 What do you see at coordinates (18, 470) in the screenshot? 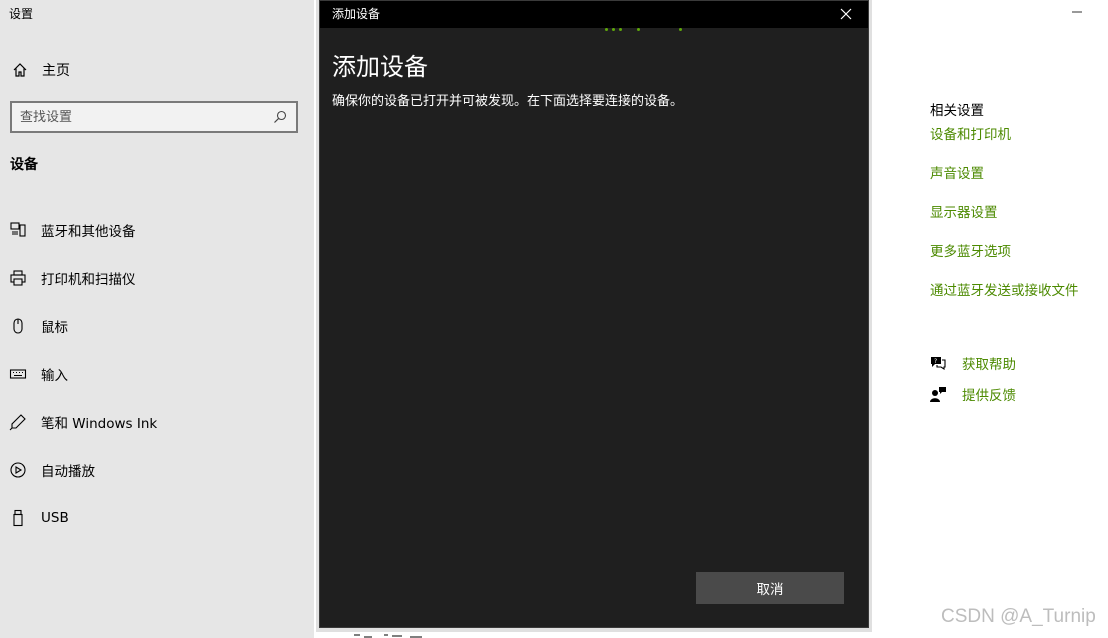
I see `autoplay-icon` at bounding box center [18, 470].